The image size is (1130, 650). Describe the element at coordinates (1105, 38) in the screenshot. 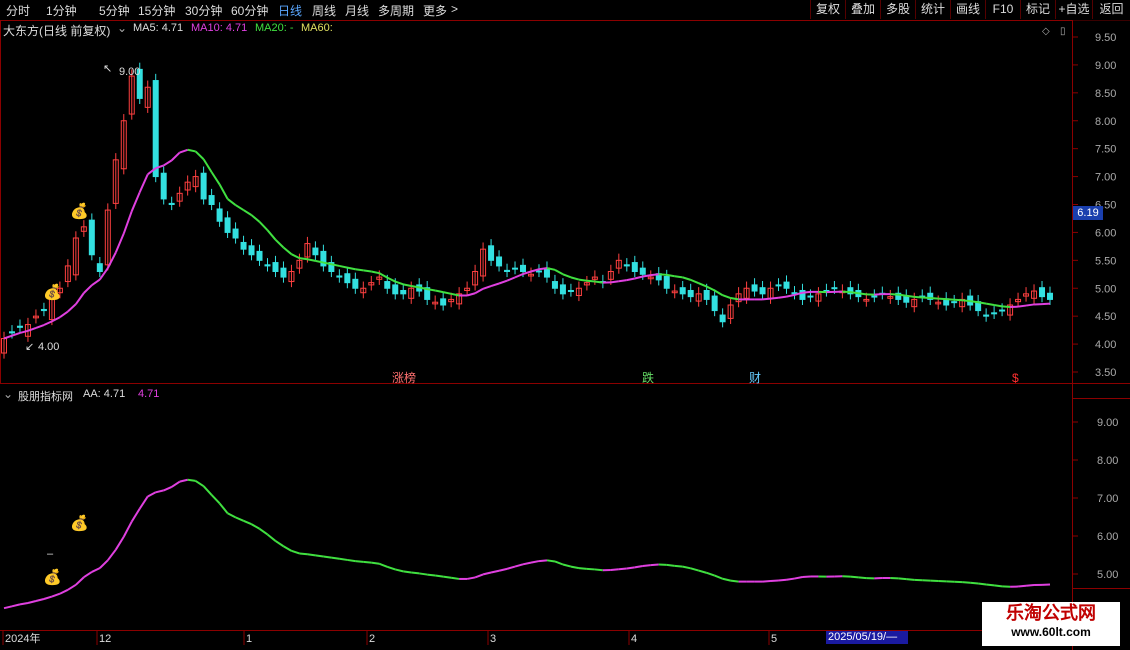

I see `price-tick-label: 9.50` at that location.